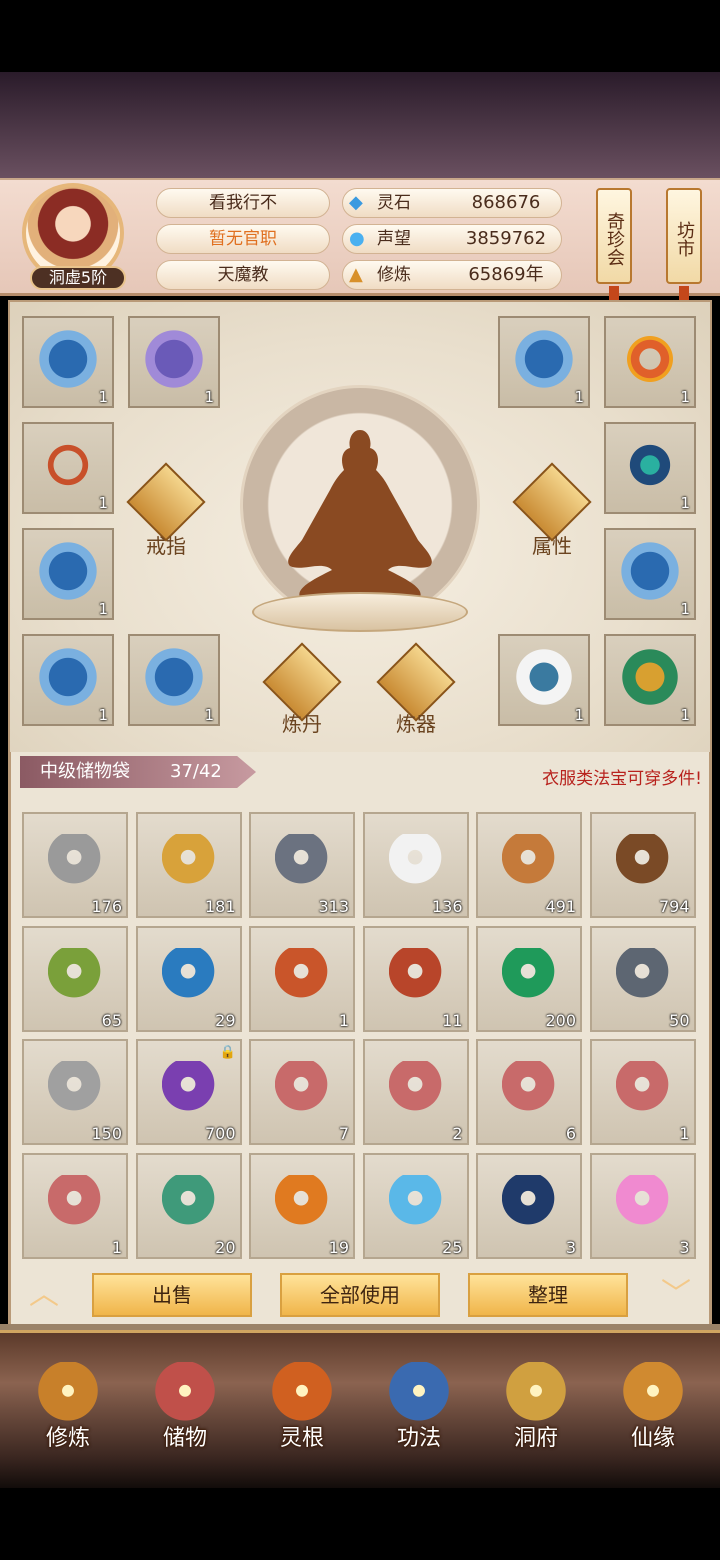 The image size is (720, 1560). I want to click on bag-item: 491, so click(529, 865).